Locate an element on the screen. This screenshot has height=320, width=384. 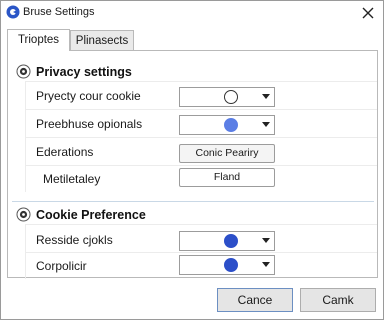
resside-select is located at coordinates (227, 241).